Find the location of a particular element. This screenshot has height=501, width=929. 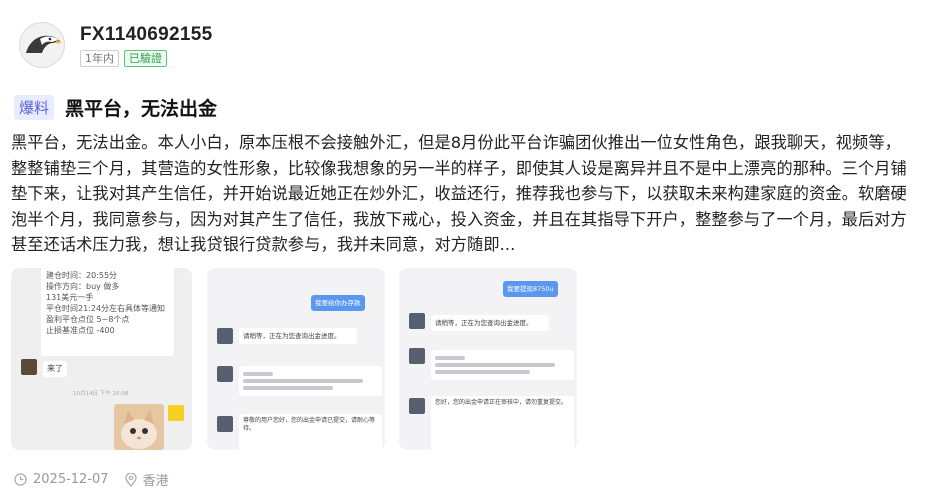

post-location: 香港 is located at coordinates (155, 481).